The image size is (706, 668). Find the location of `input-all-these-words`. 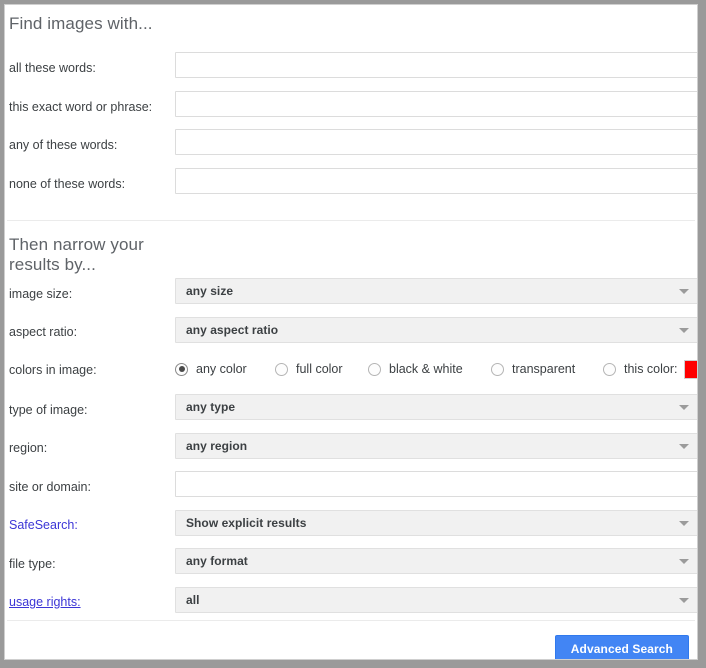

input-all-these-words is located at coordinates (436, 65).